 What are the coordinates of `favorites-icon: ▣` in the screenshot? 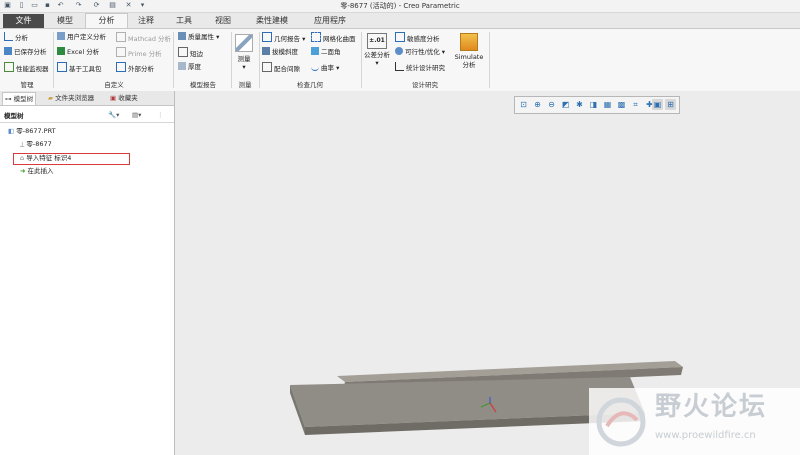 It's located at (114, 98).